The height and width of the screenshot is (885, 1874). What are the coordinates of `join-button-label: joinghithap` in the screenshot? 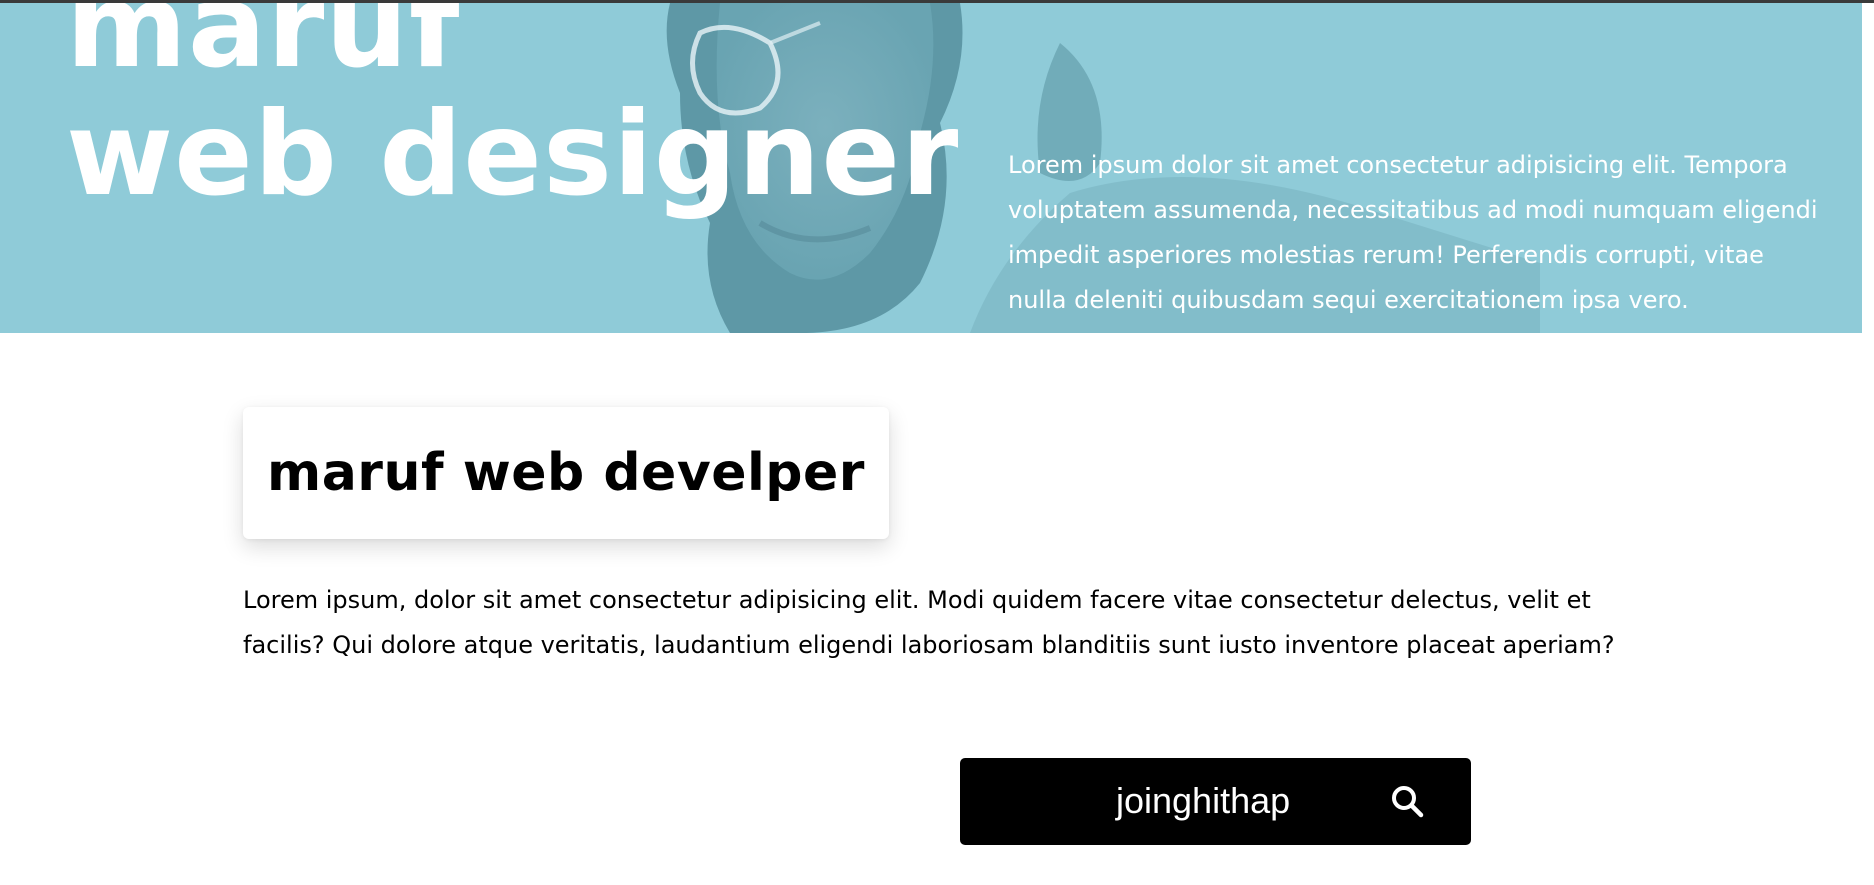 It's located at (1203, 800).